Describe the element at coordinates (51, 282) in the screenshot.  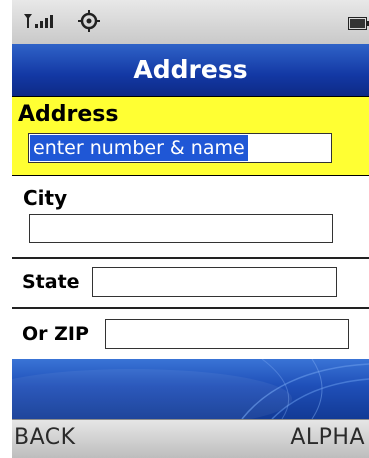
I see `state-label: State` at that location.